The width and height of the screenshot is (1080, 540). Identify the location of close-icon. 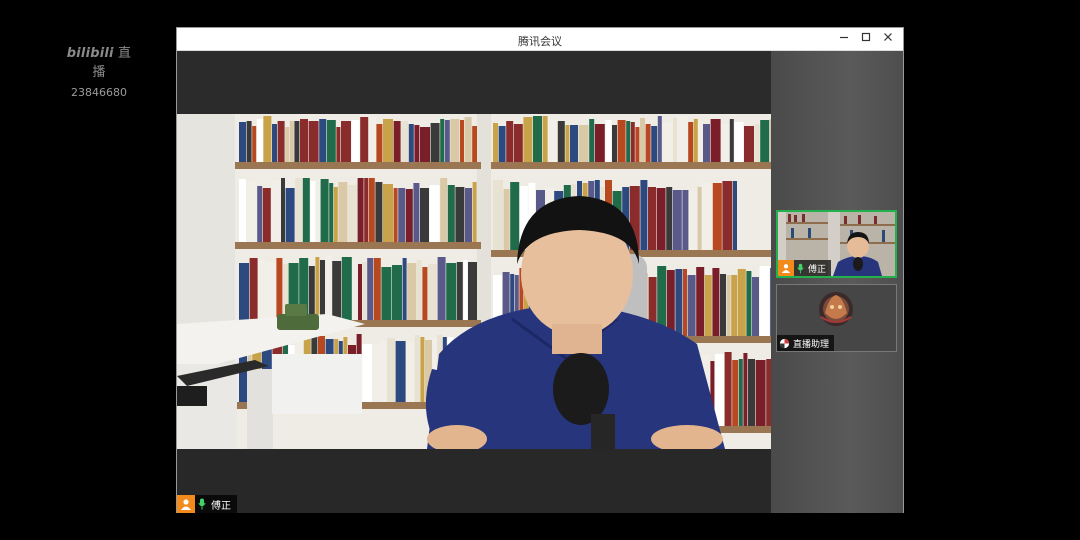
(888, 37).